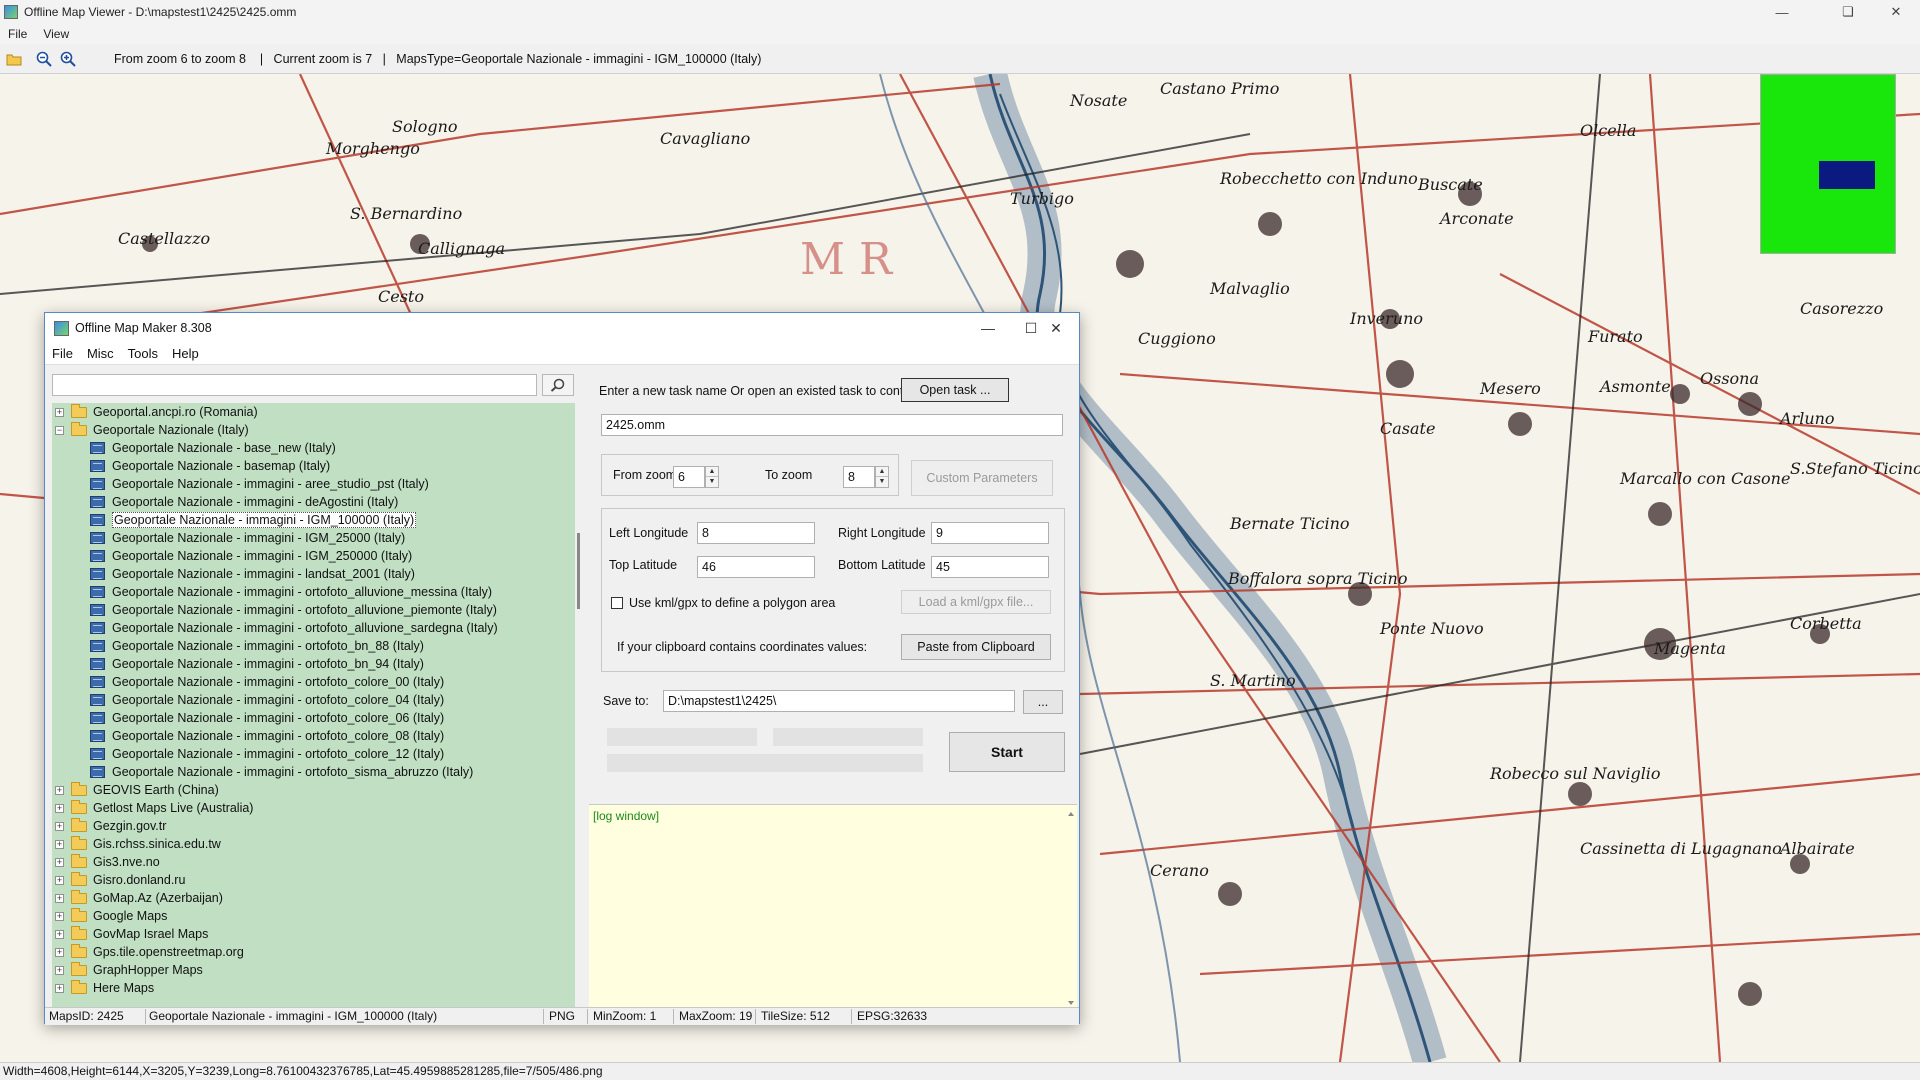 This screenshot has height=1080, width=1920. Describe the element at coordinates (712, 477) in the screenshot. I see `from-zoom-spinner: ▲ ▼` at that location.